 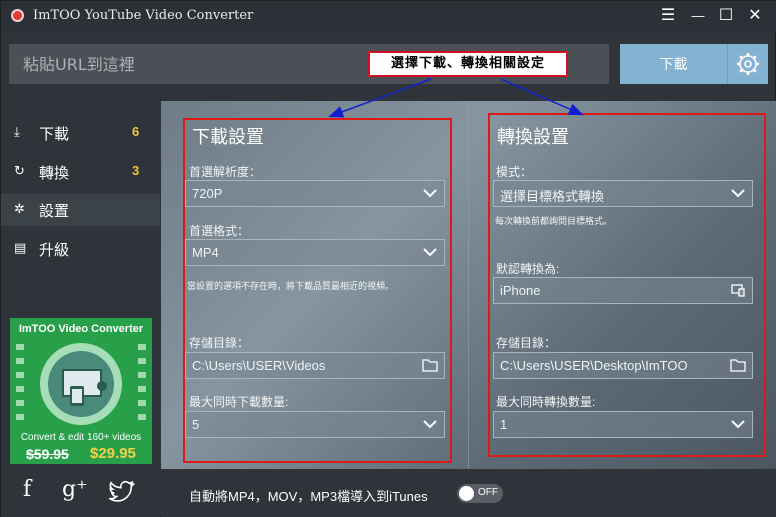 What do you see at coordinates (136, 131) in the screenshot?
I see `download-count-badge: 6` at bounding box center [136, 131].